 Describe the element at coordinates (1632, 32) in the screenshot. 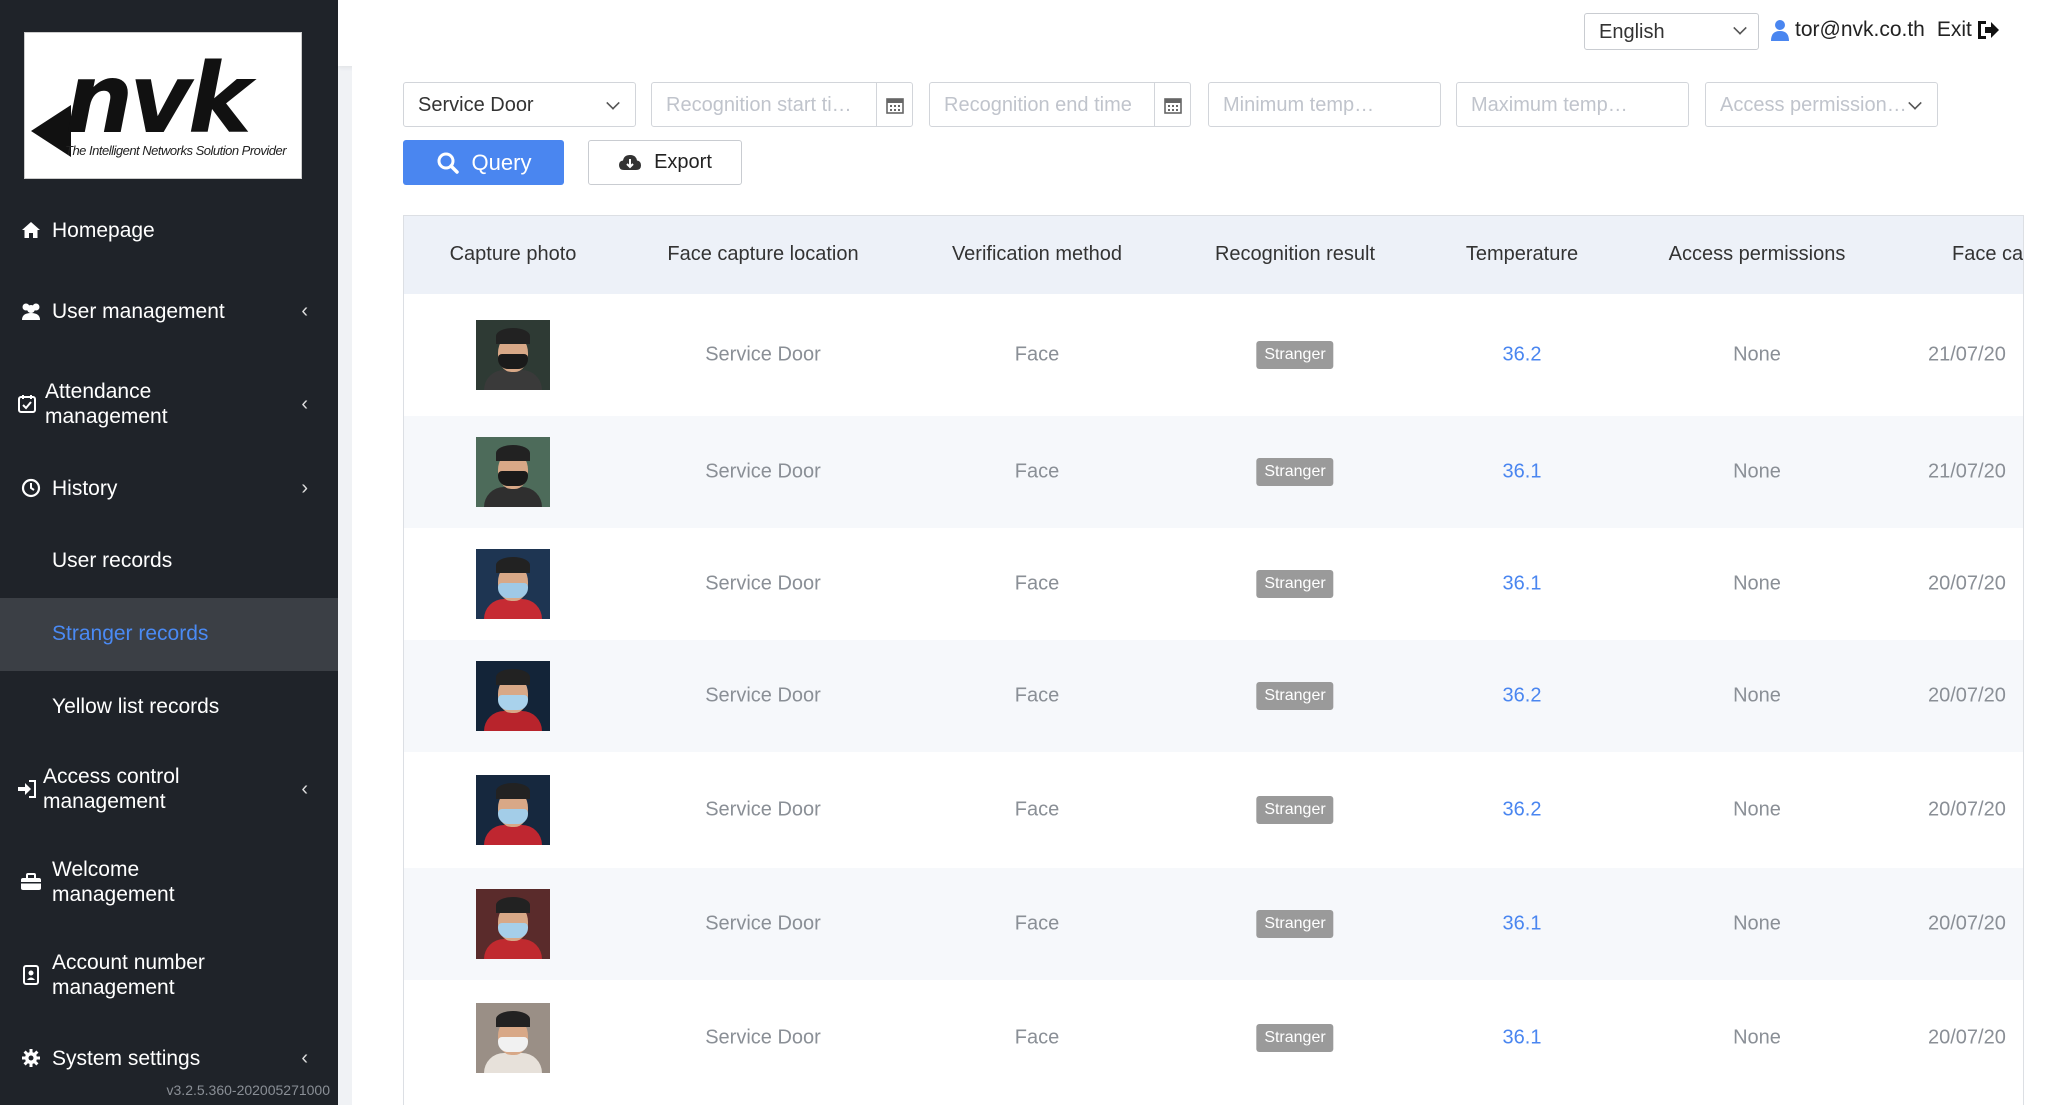

I see `language-value: English` at that location.